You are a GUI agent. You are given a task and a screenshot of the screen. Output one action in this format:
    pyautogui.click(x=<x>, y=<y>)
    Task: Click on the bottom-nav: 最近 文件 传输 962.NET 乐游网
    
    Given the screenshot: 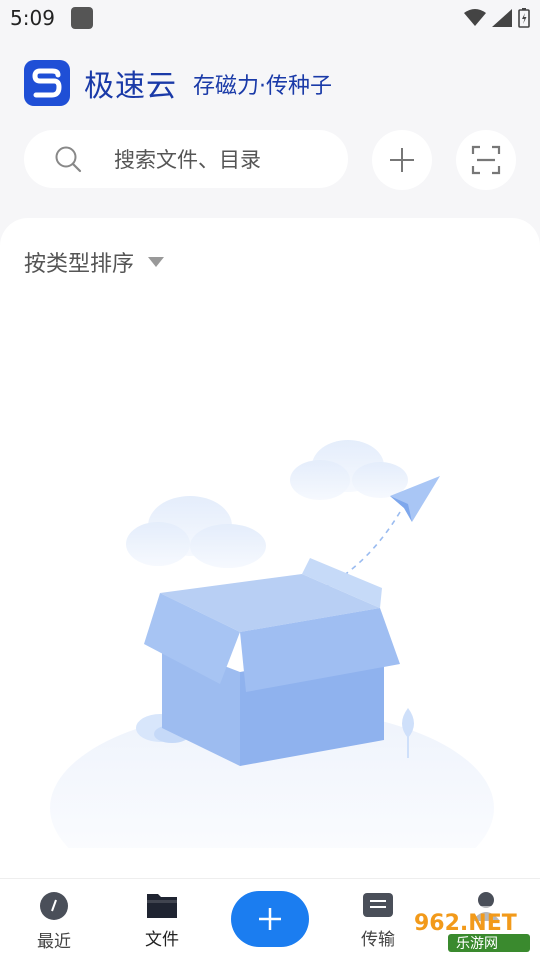 What is the action you would take?
    pyautogui.click(x=270, y=919)
    